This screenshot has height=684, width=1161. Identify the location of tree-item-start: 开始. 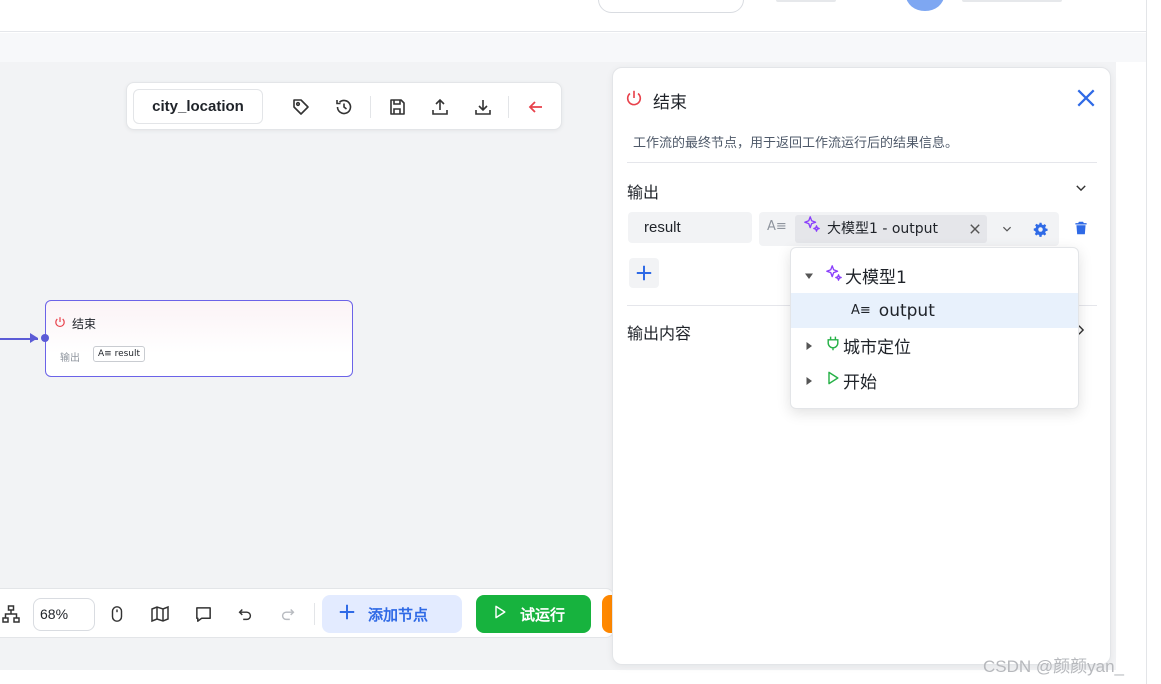
(934, 380).